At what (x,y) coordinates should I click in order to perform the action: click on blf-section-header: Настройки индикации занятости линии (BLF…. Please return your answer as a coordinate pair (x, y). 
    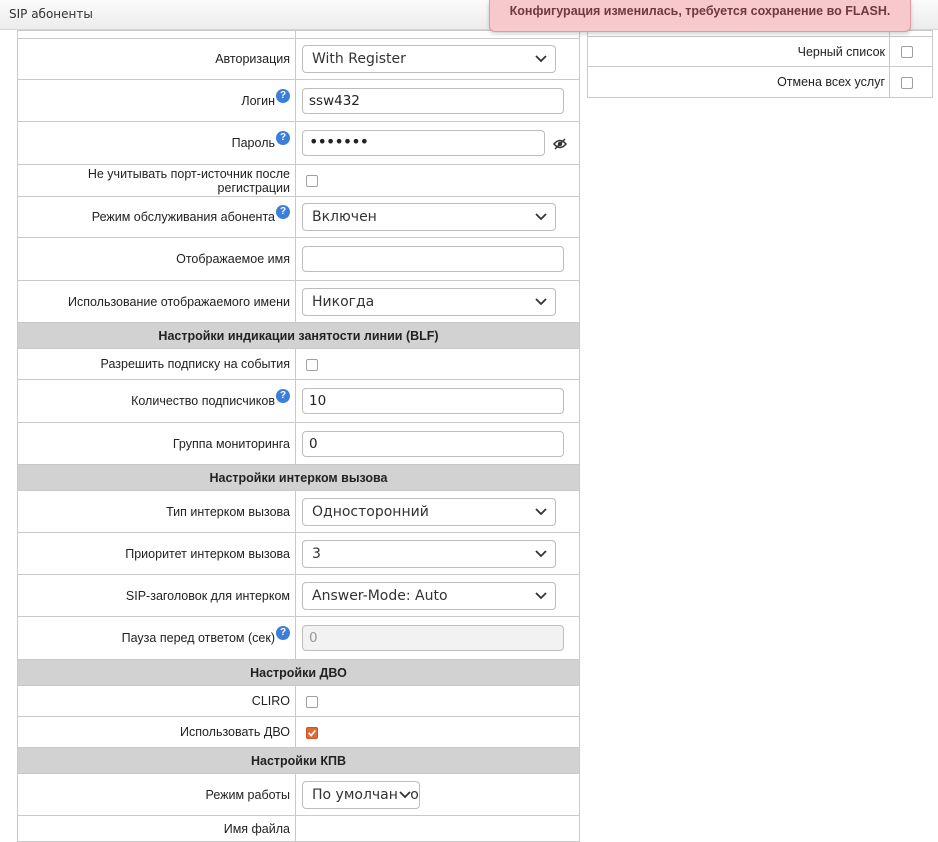
    Looking at the image, I should click on (298, 335).